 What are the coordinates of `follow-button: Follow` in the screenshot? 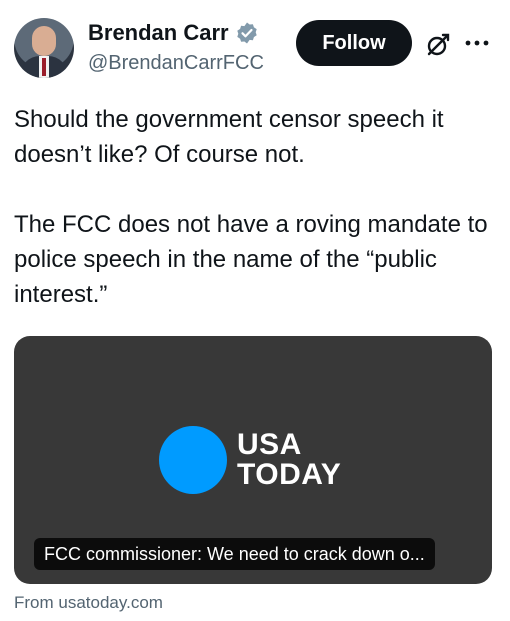 It's located at (354, 43).